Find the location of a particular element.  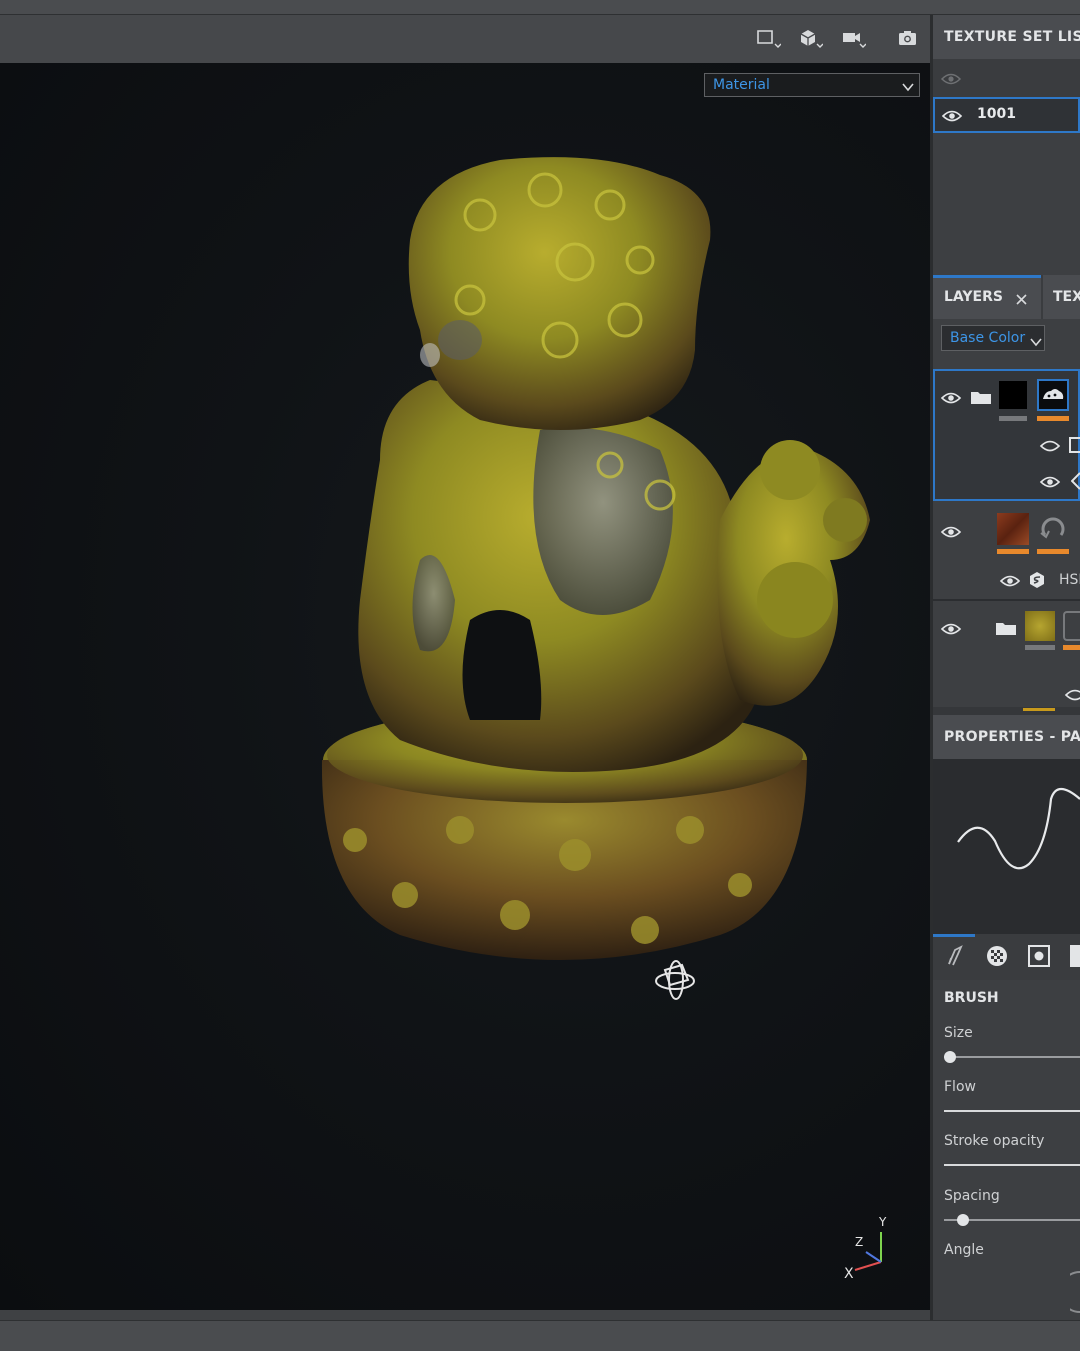

texture-set-item: 1001 is located at coordinates (1006, 115).